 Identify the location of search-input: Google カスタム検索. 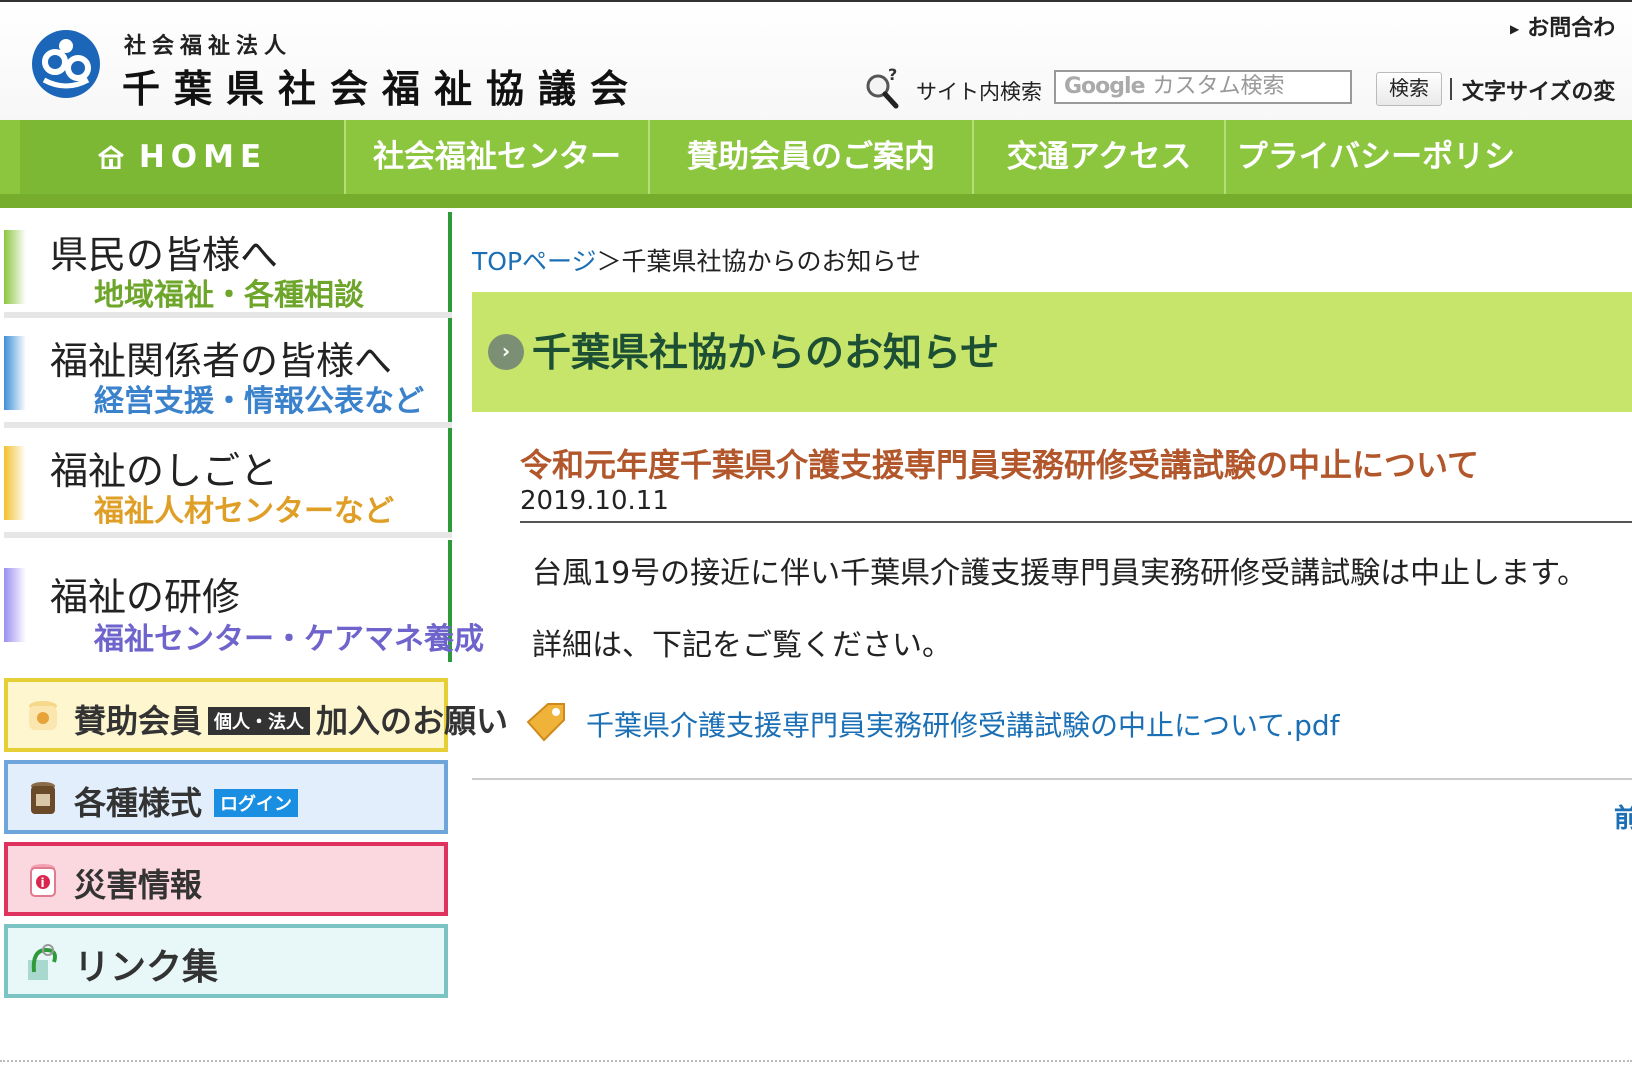
(1203, 87).